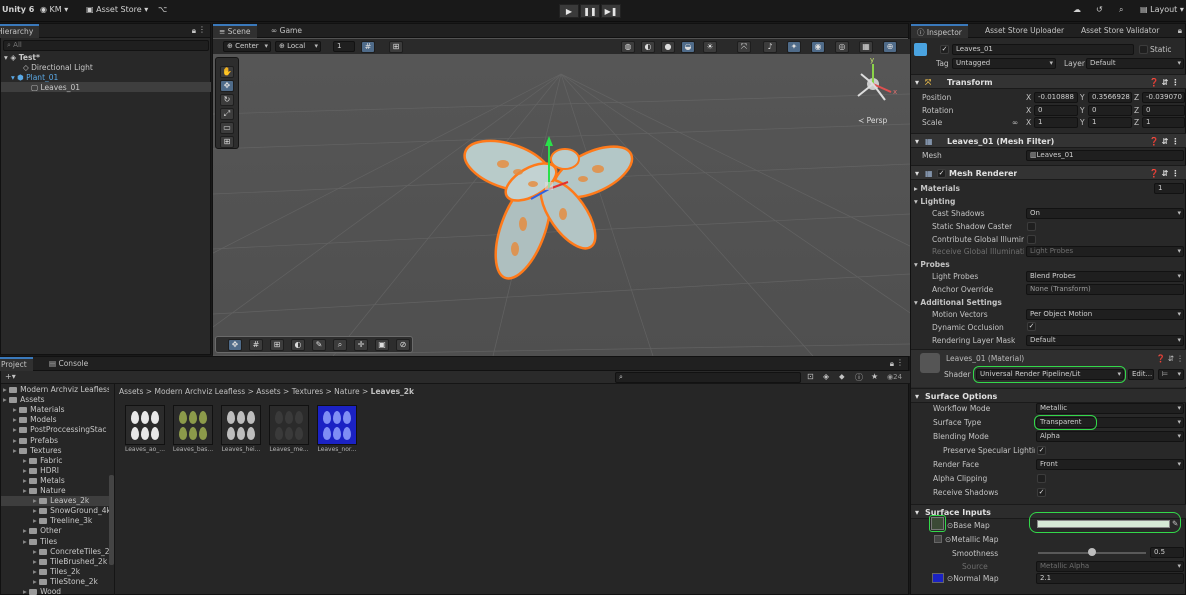 This screenshot has width=1186, height=595. Describe the element at coordinates (1163, 122) in the screenshot. I see `scale-z-input: 1` at that location.